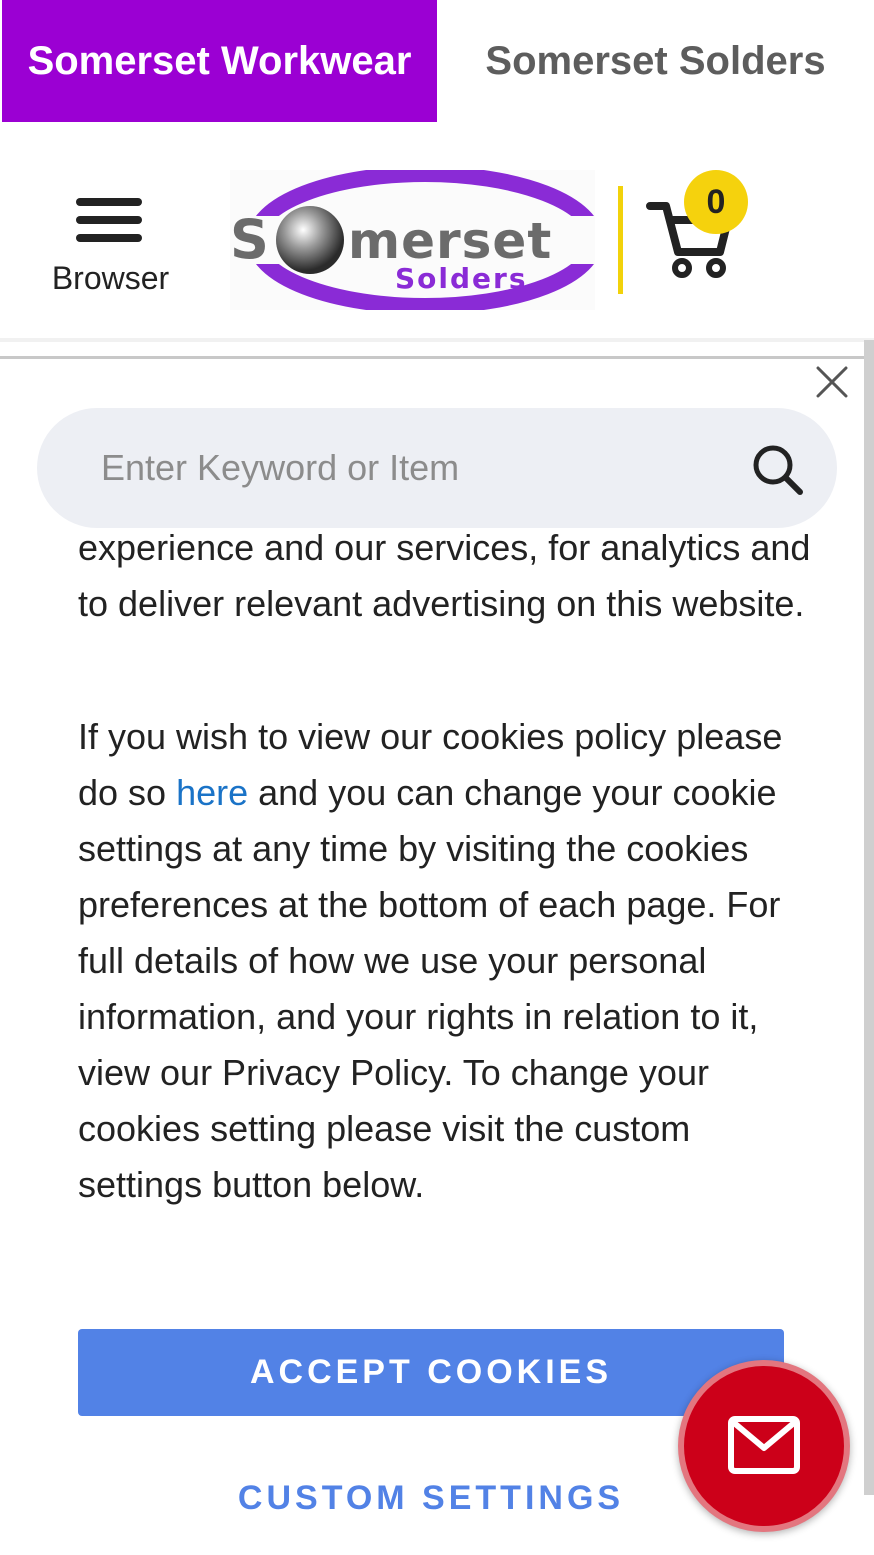 The height and width of the screenshot is (1555, 874). I want to click on site-header: Browser S merset Solders, so click(437, 230).